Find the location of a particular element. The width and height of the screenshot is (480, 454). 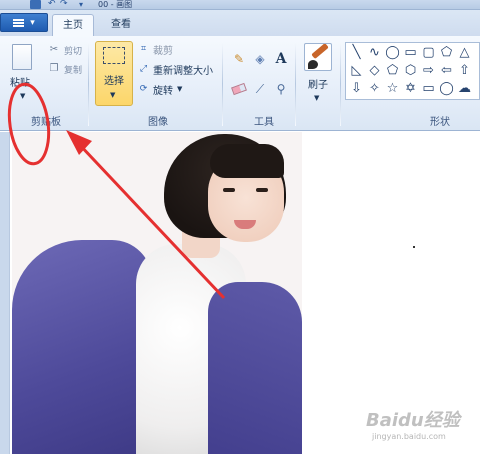

undo-icon: ↶ is located at coordinates (53, 4).